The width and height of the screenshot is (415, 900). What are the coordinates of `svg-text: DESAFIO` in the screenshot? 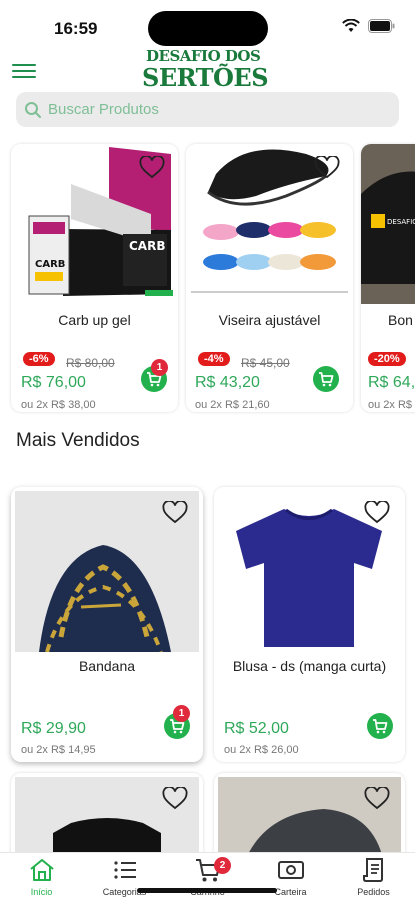 It's located at (401, 222).